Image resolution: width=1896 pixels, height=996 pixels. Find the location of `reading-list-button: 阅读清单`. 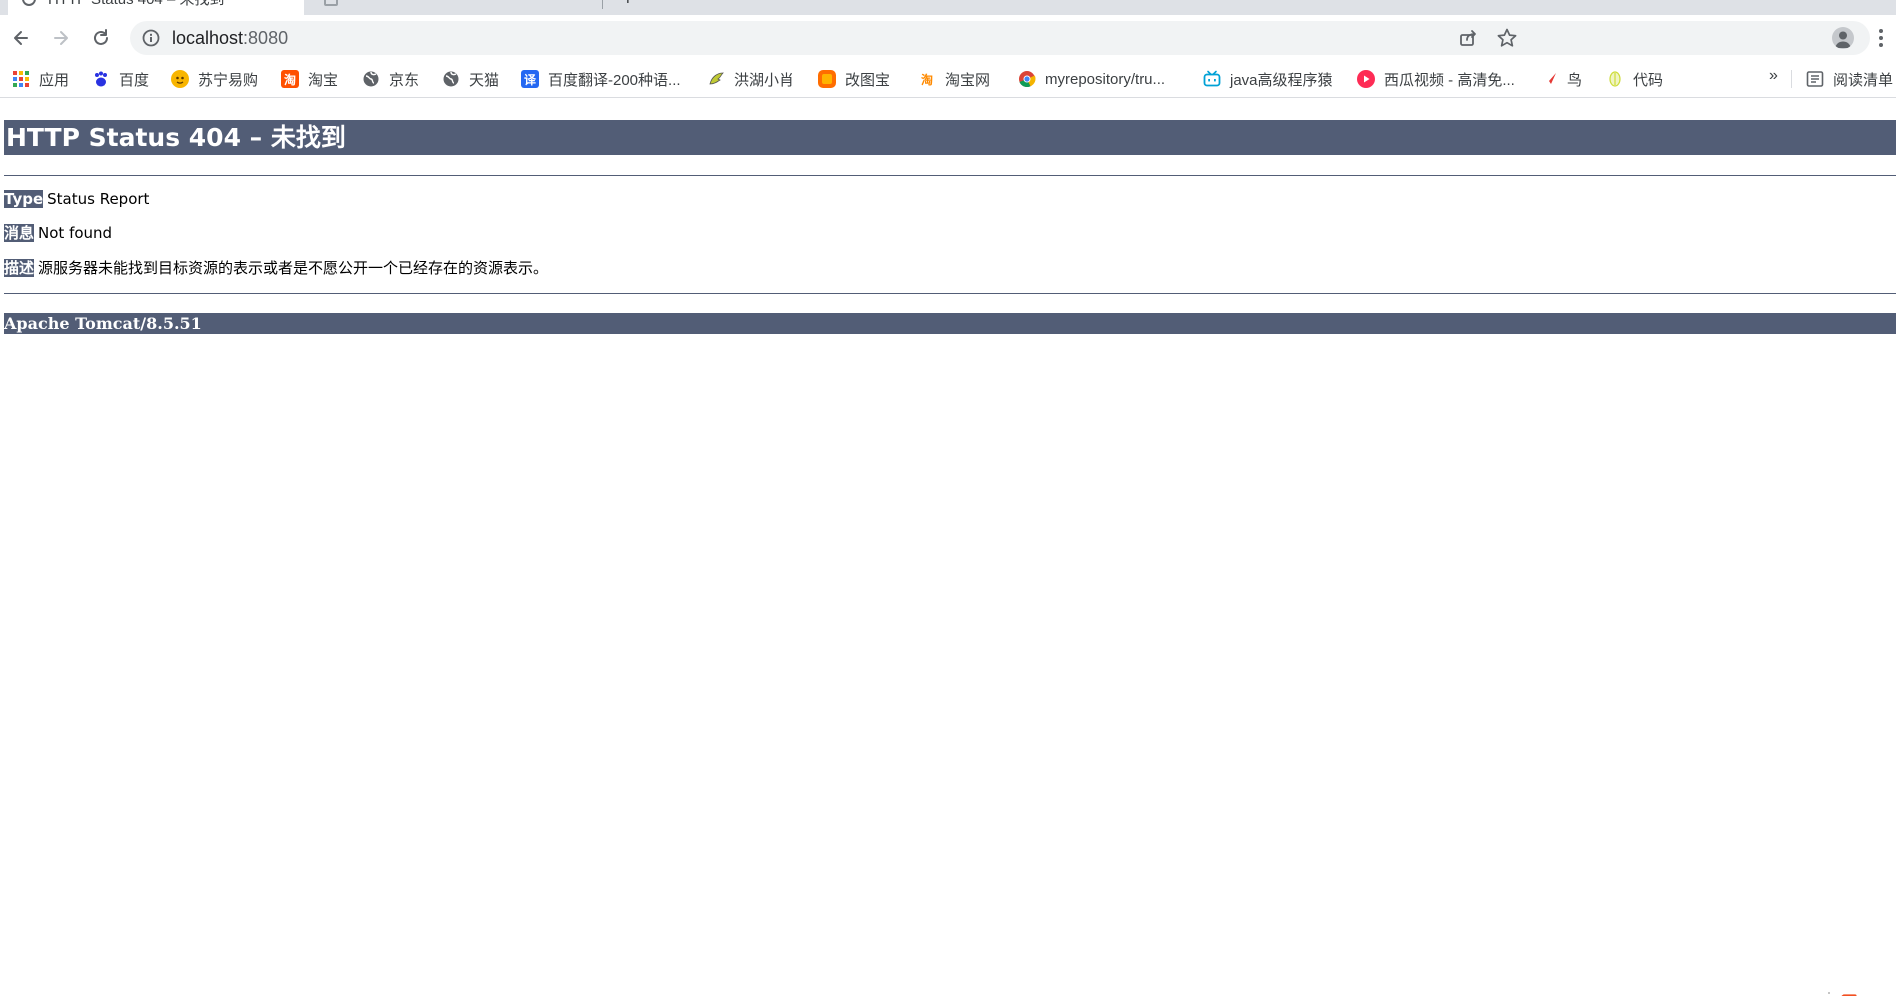

reading-list-button: 阅读清单 is located at coordinates (1849, 79).